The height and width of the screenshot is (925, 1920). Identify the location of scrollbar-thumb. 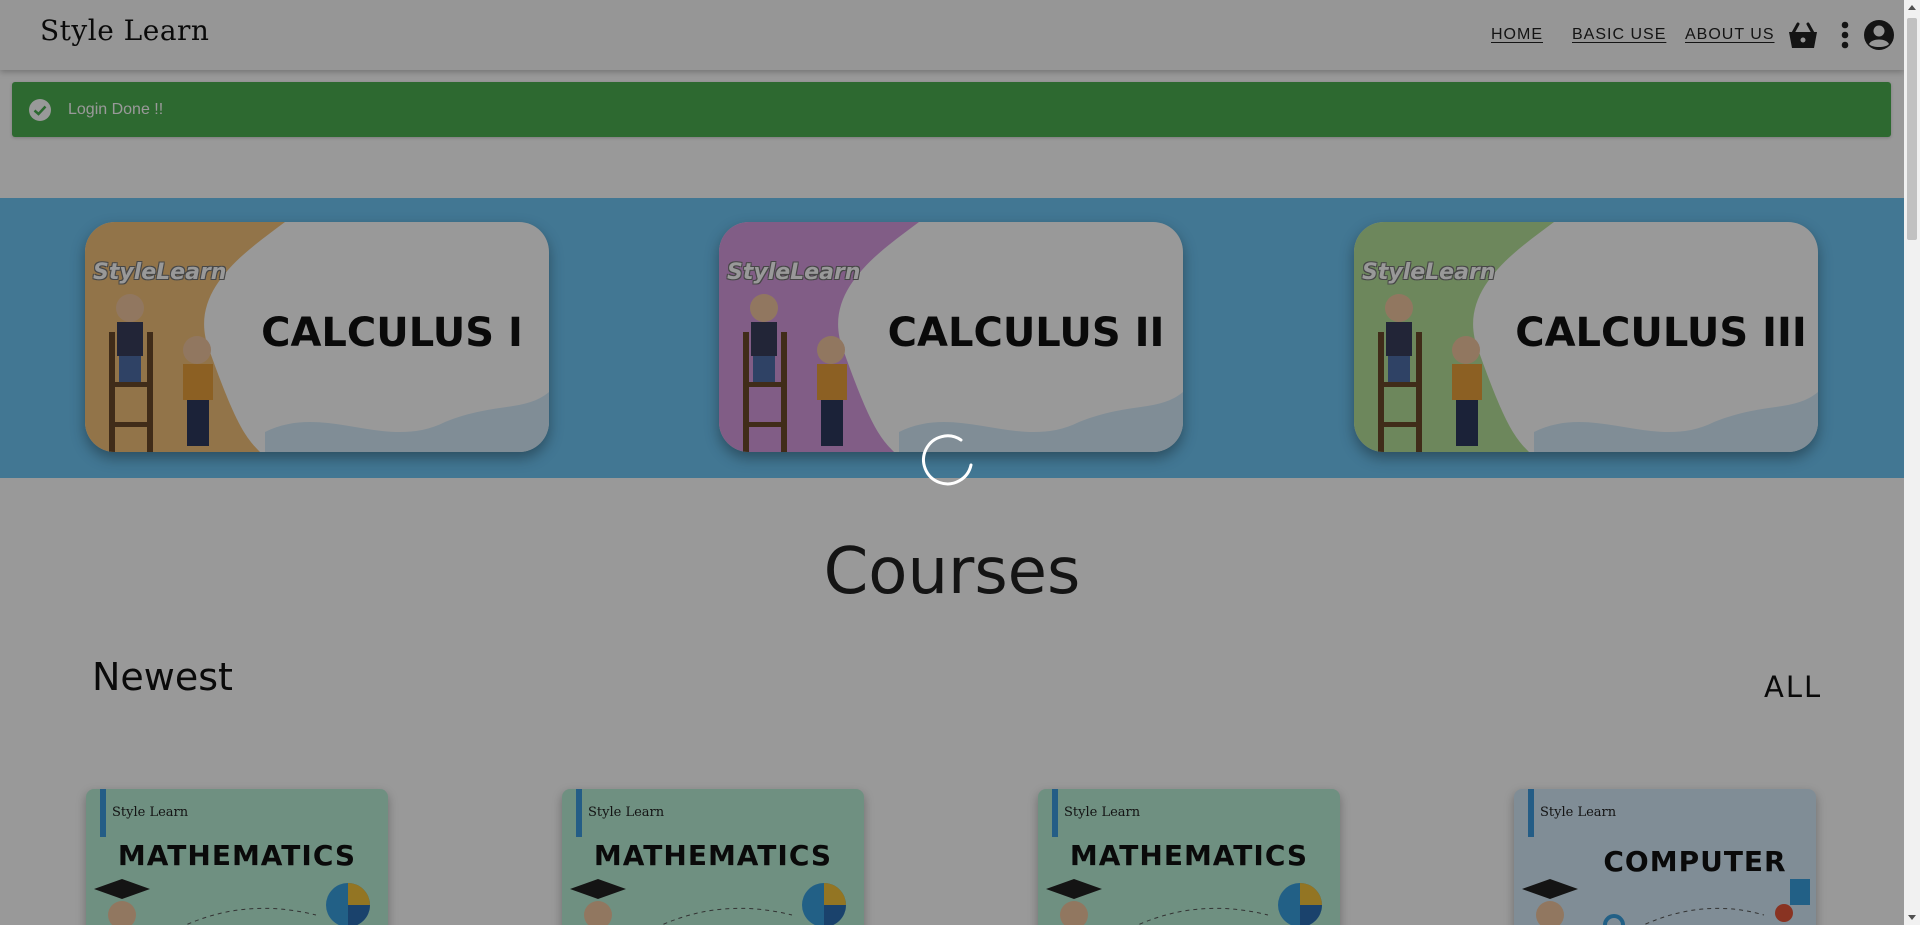
(1912, 129).